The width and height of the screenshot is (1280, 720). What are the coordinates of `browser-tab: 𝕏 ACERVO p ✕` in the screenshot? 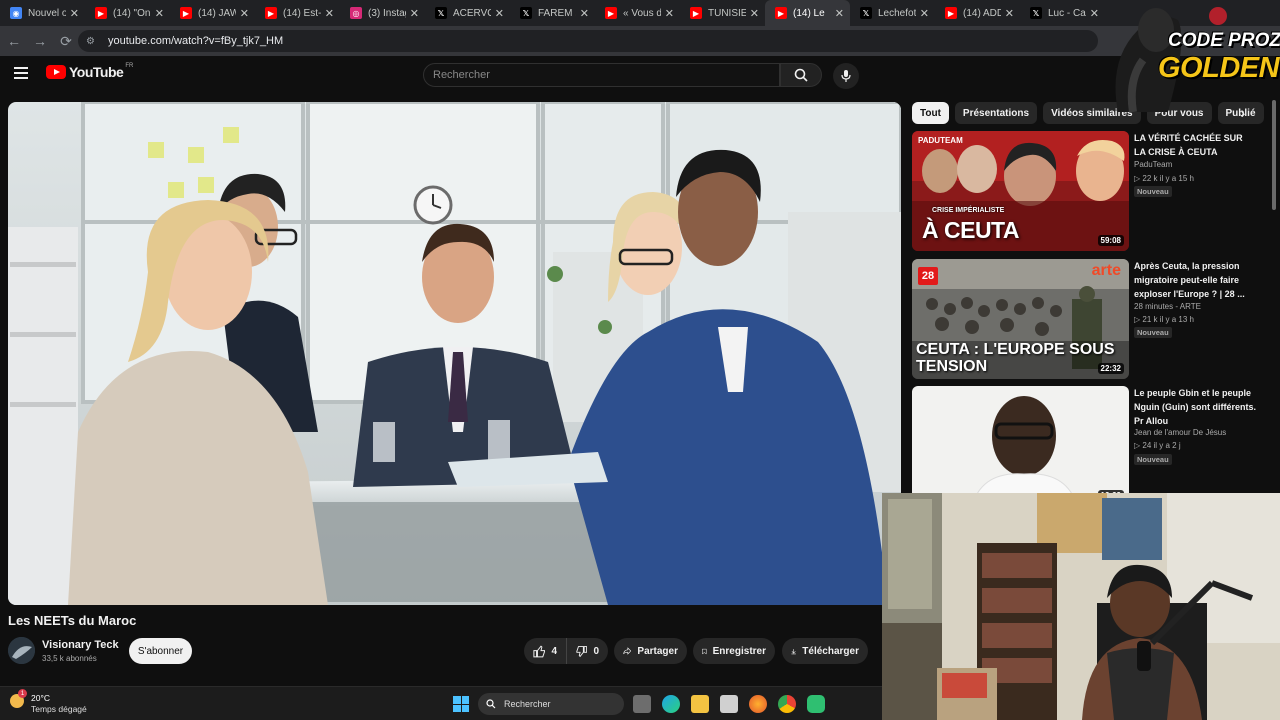 It's located at (467, 13).